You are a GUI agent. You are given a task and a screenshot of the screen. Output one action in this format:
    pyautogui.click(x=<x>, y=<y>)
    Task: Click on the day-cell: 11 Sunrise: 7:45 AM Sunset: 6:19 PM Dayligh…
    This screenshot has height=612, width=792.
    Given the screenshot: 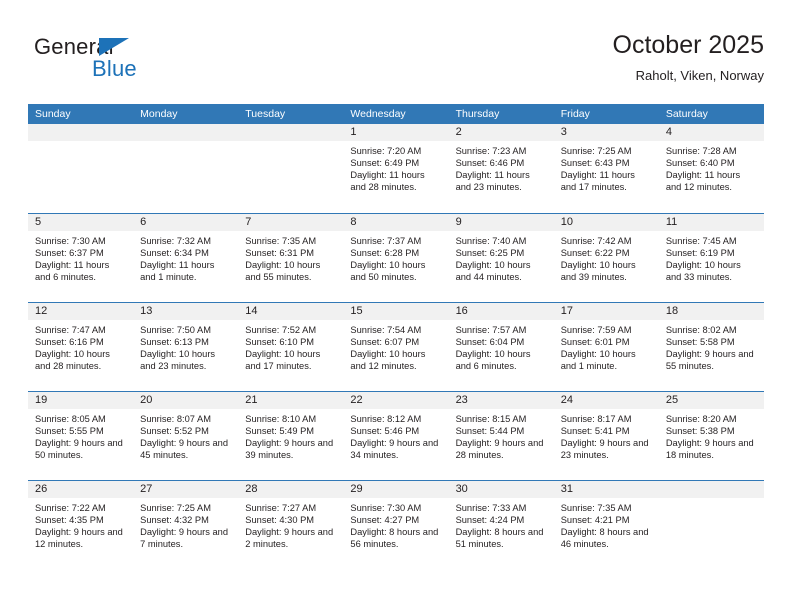 What is the action you would take?
    pyautogui.click(x=711, y=258)
    